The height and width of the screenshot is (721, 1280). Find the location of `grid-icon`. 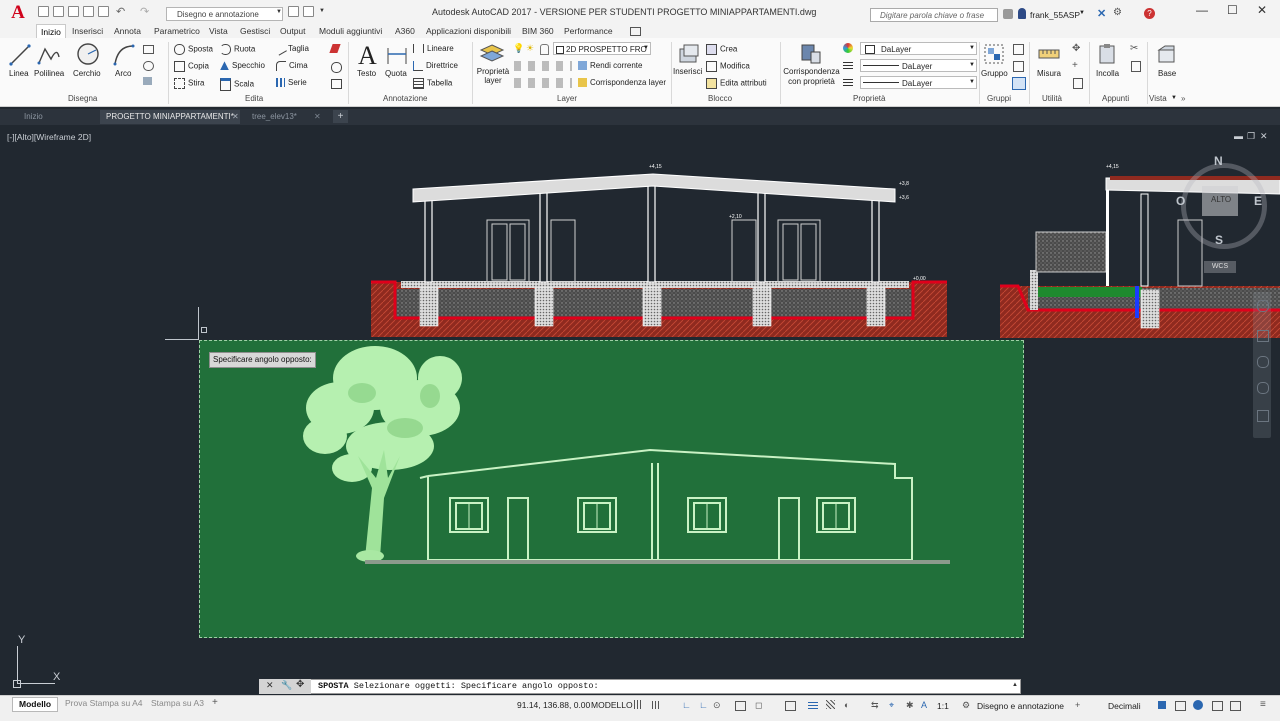

grid-icon is located at coordinates (638, 704).